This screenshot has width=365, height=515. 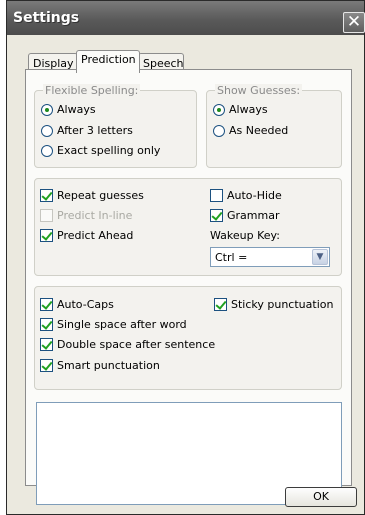 I want to click on show-guesses-legend: Show Guesses:, so click(x=259, y=90).